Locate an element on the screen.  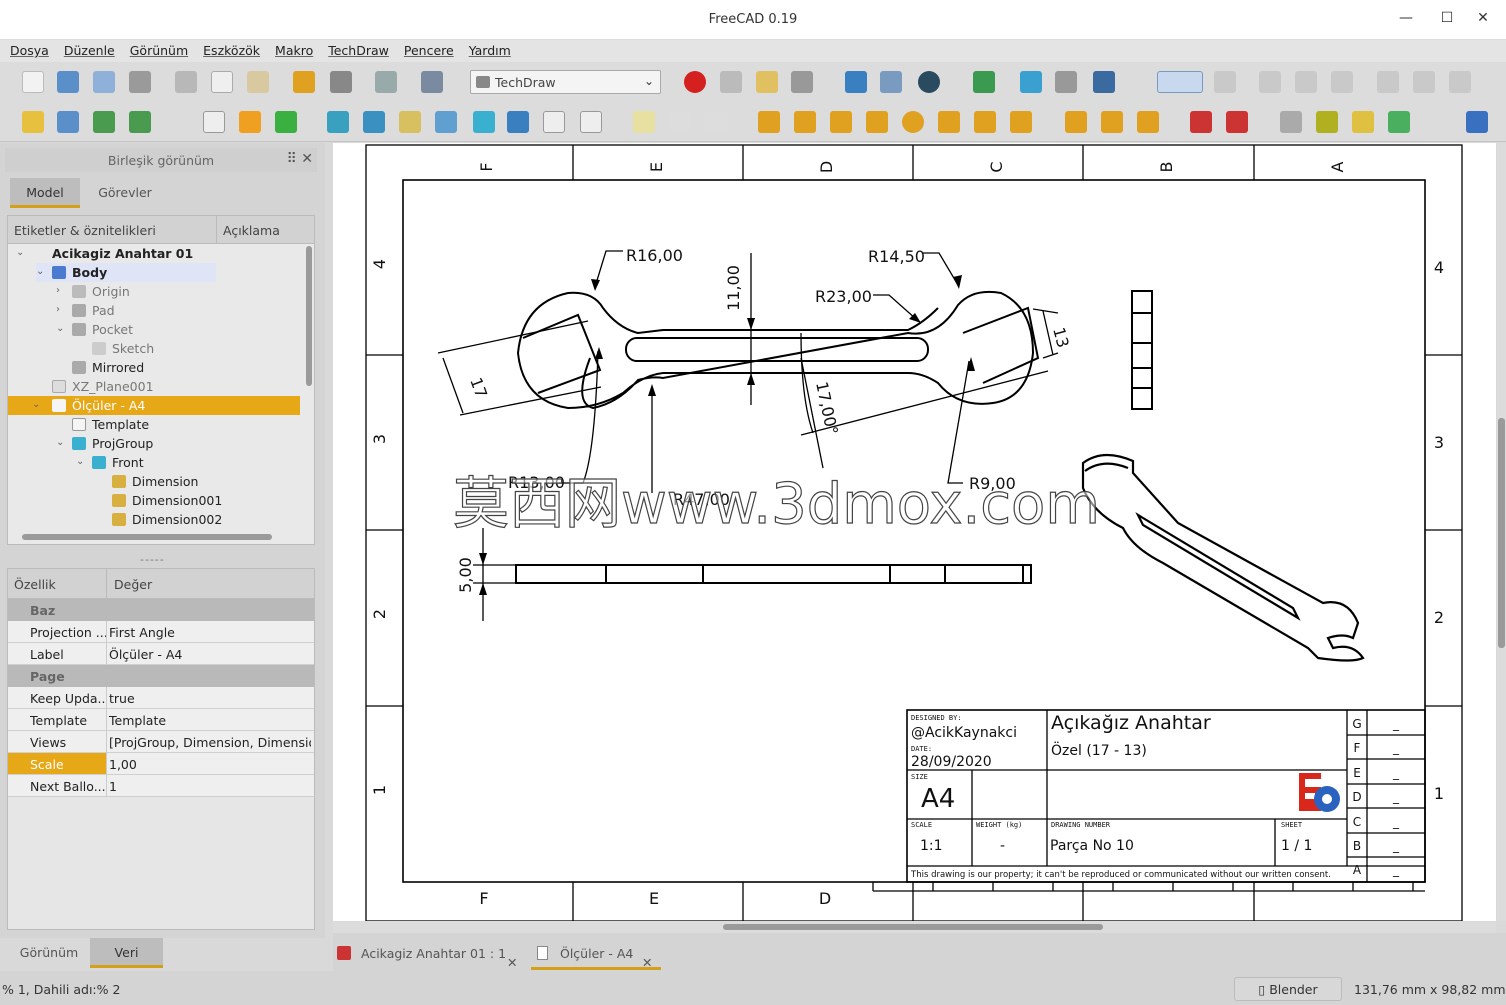
horizontal-dimension-icon is located at coordinates (805, 122).